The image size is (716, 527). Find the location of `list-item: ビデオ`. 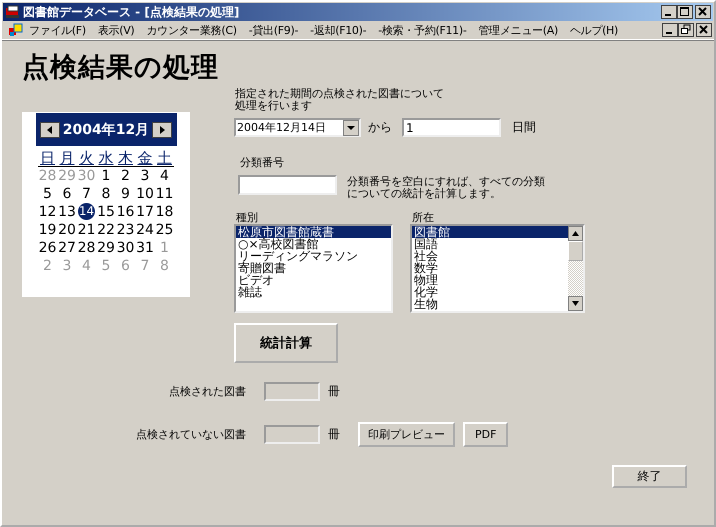

list-item: ビデオ is located at coordinates (313, 280).